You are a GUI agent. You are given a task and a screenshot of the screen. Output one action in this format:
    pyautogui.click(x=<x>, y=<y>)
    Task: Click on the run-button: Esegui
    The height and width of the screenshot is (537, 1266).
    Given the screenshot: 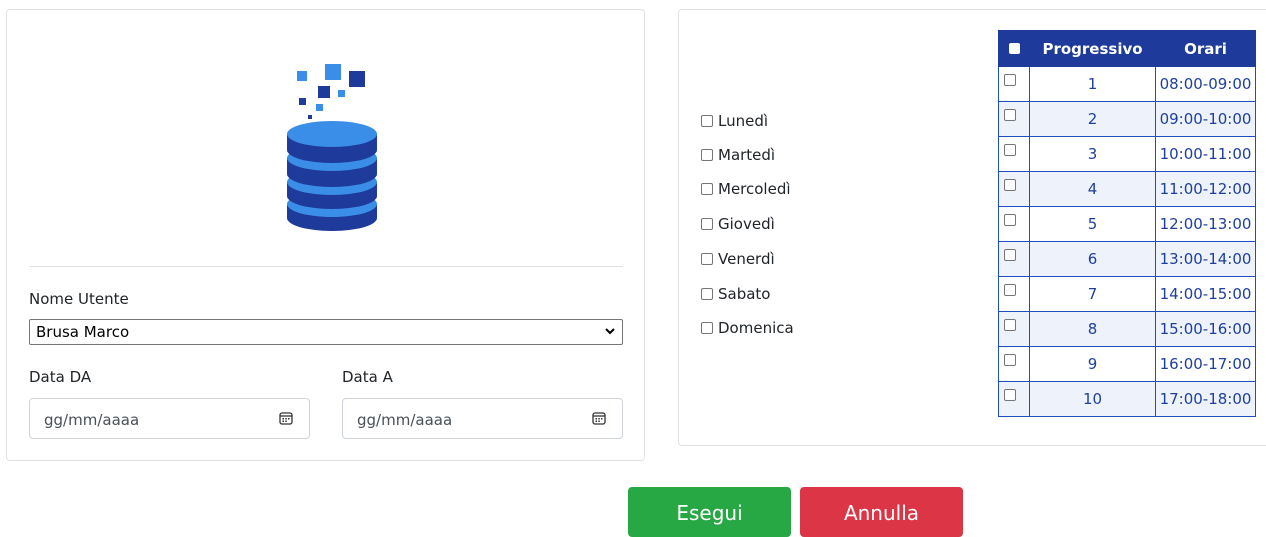 What is the action you would take?
    pyautogui.click(x=709, y=512)
    